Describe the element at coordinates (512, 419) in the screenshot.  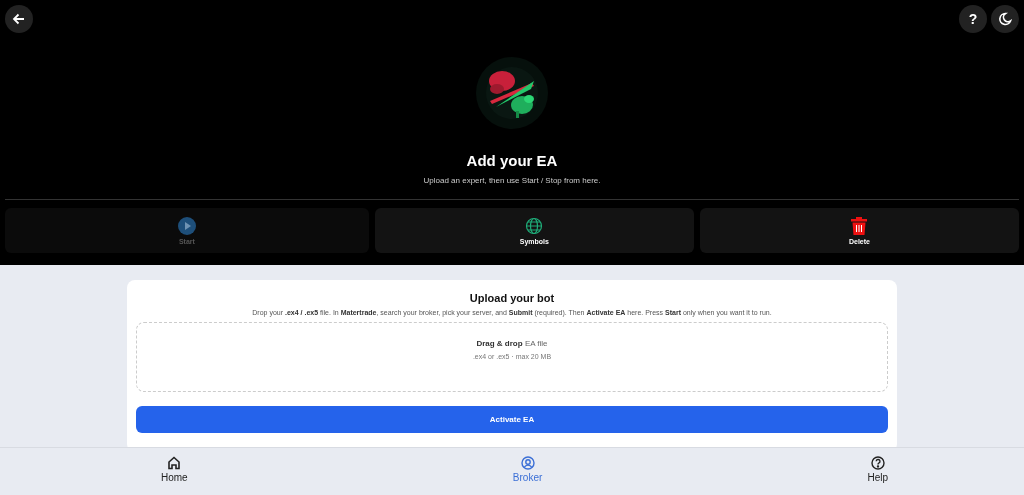
I see `activate-button: Activate EA` at that location.